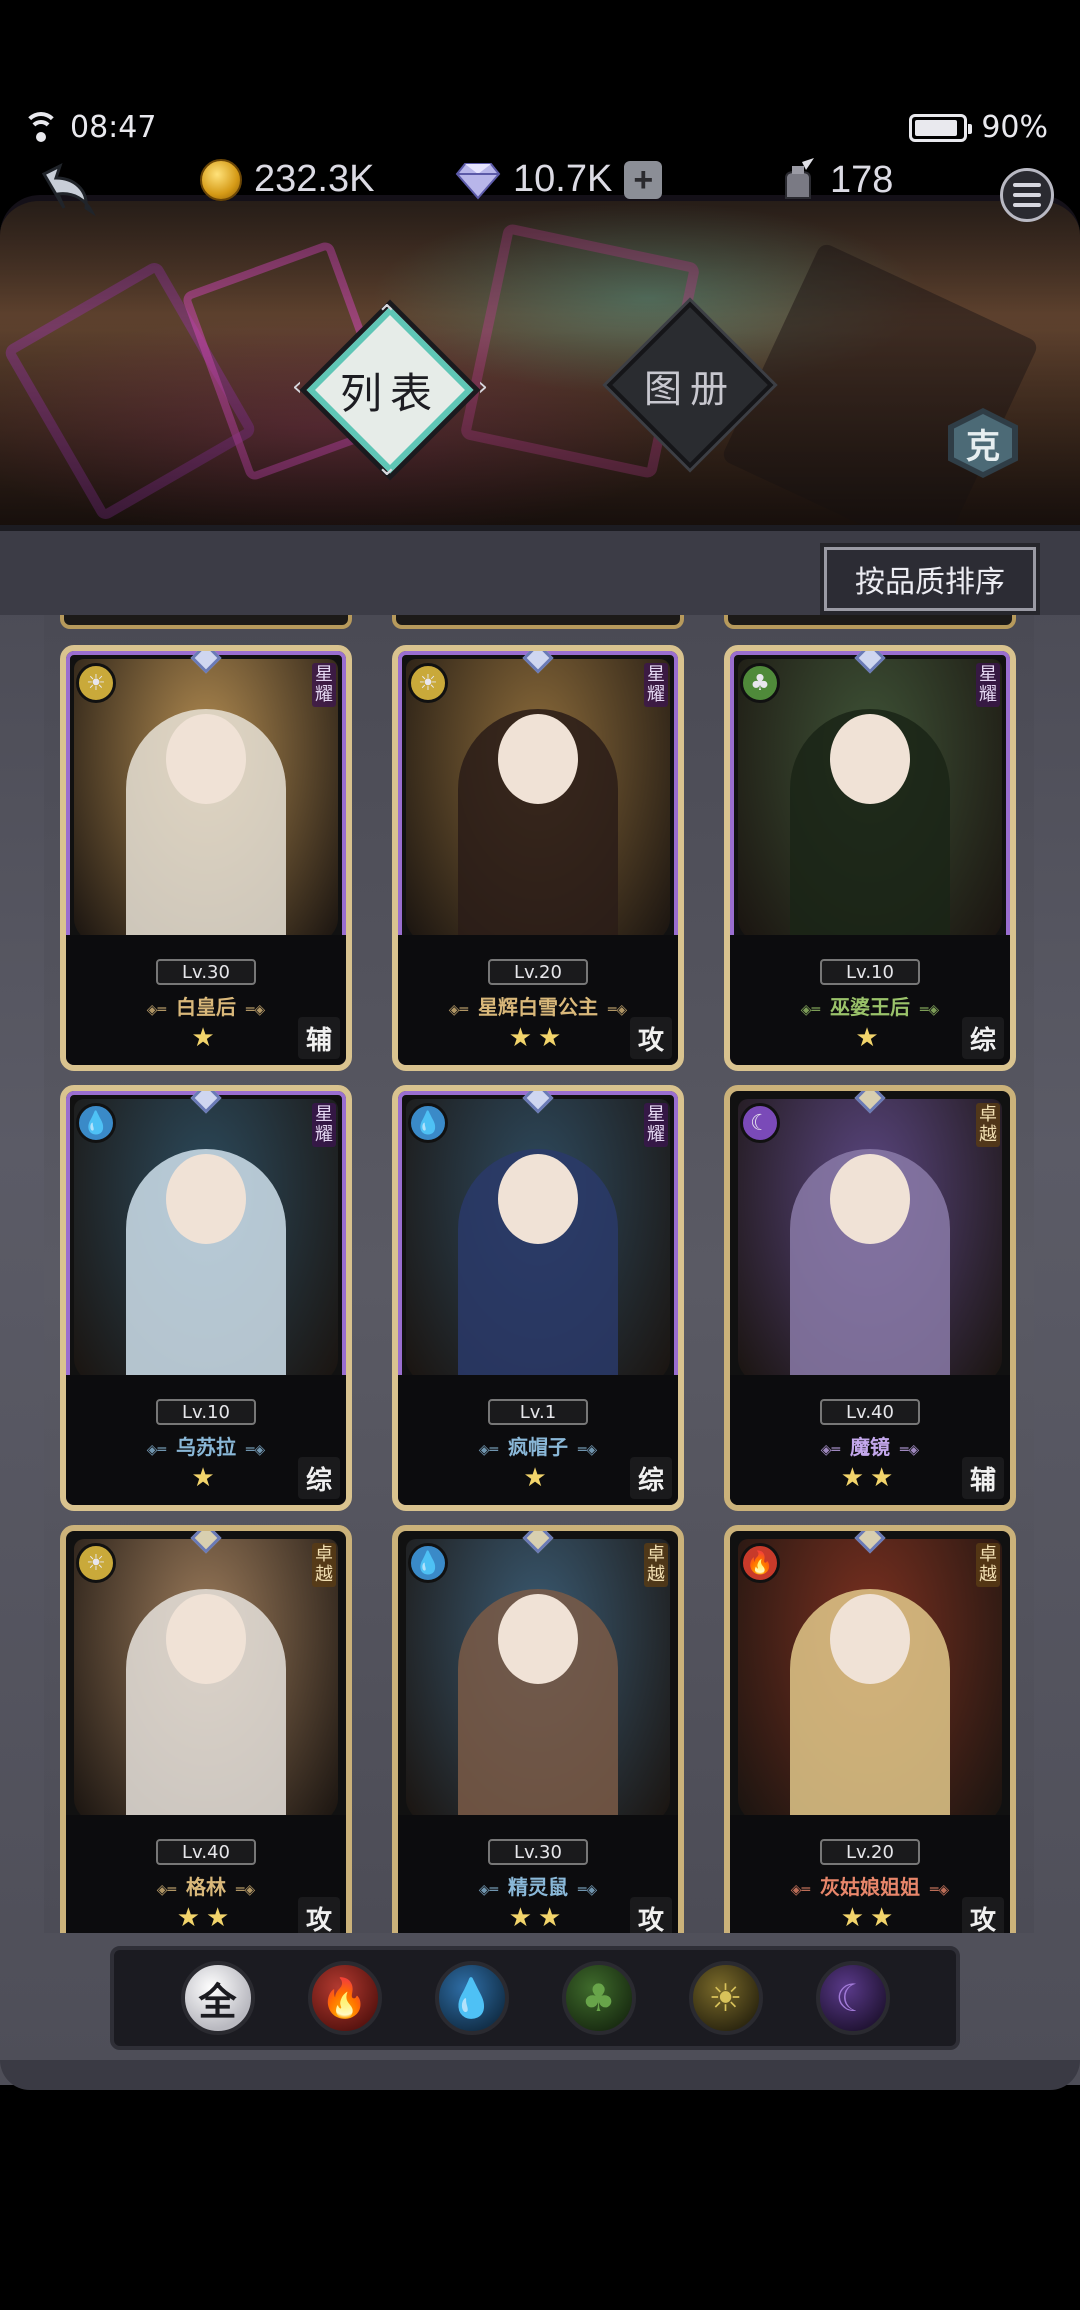 This screenshot has height=2310, width=1080. What do you see at coordinates (206, 1005) in the screenshot?
I see `hero-name: 白皇后` at bounding box center [206, 1005].